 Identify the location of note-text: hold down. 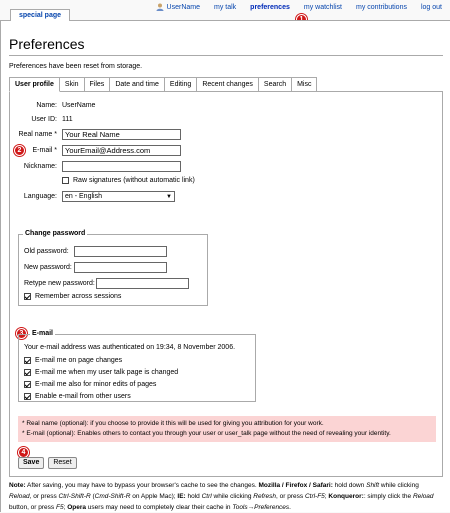
(349, 485).